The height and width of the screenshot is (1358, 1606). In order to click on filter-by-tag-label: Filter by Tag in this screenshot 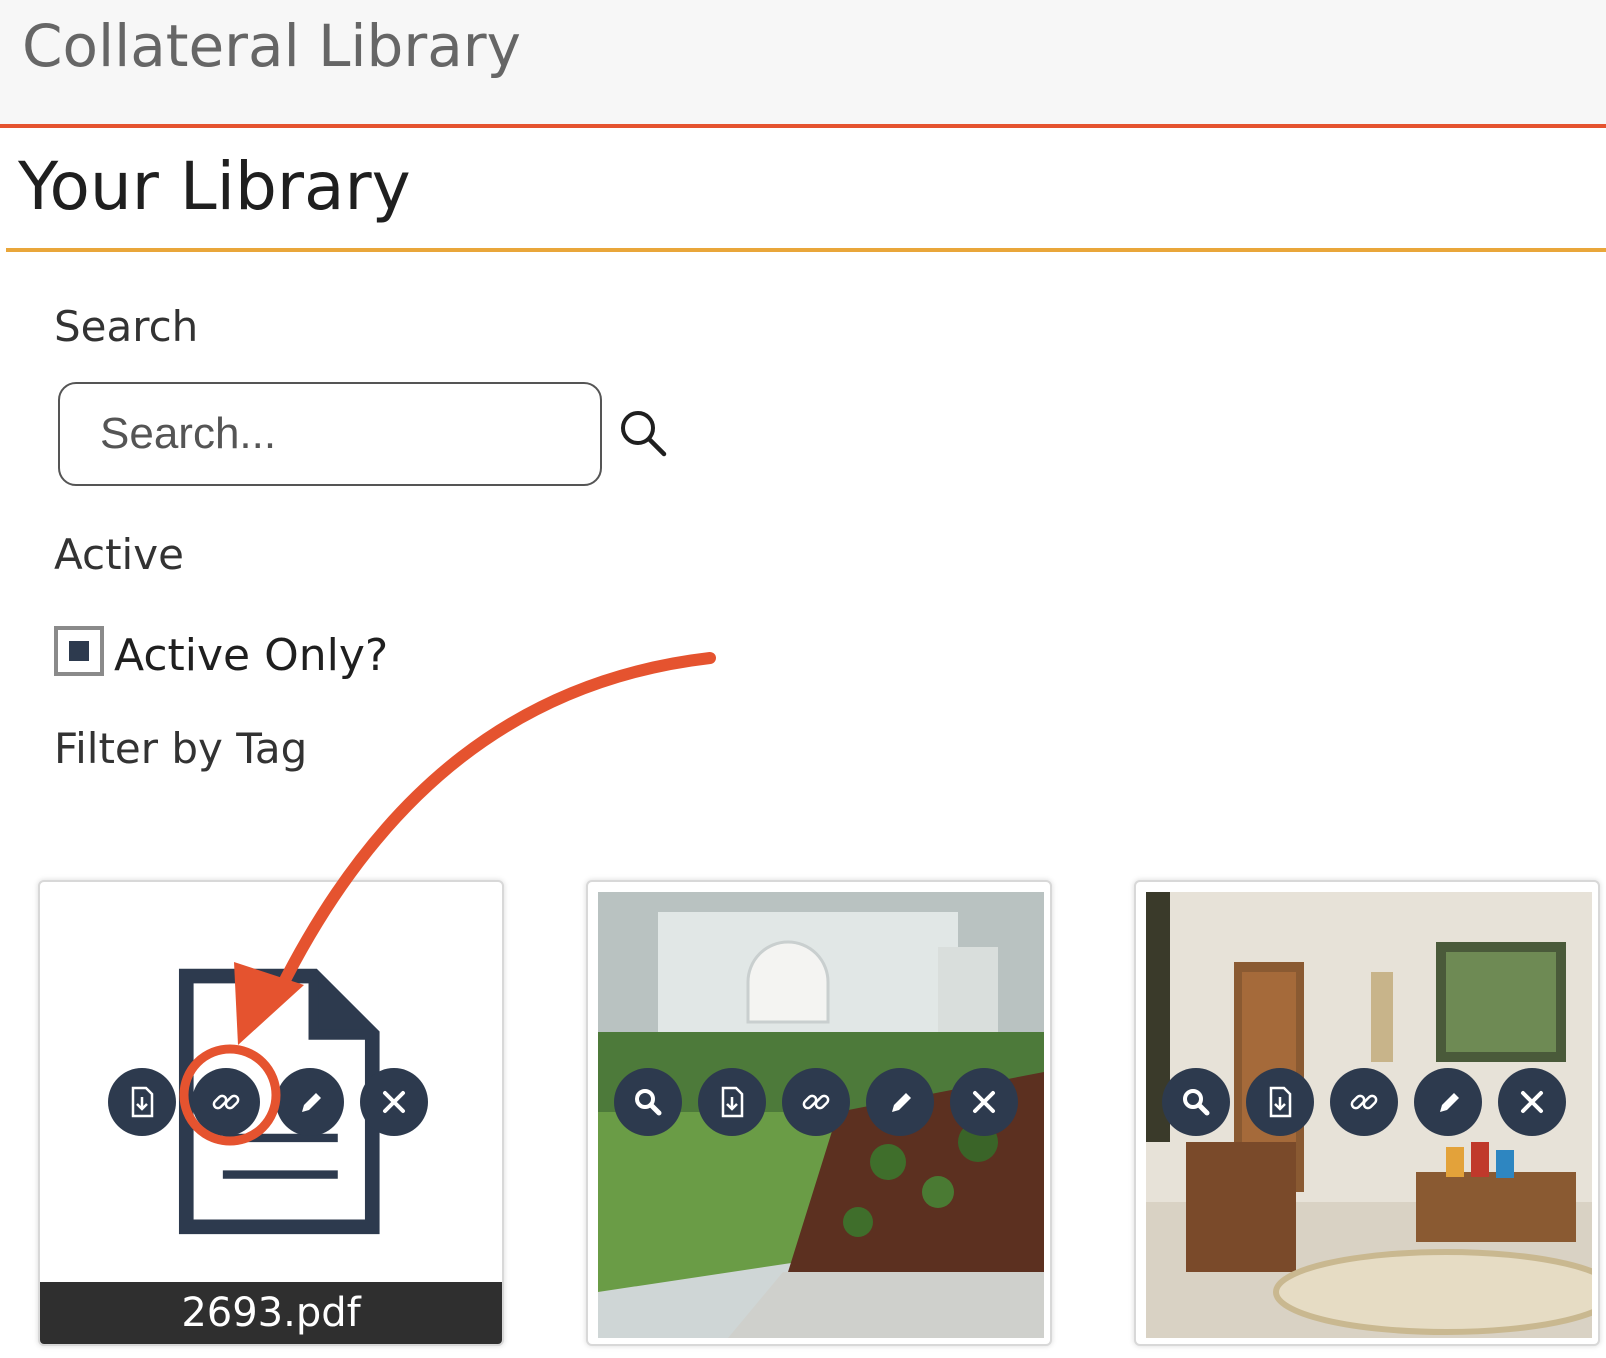, I will do `click(181, 748)`.